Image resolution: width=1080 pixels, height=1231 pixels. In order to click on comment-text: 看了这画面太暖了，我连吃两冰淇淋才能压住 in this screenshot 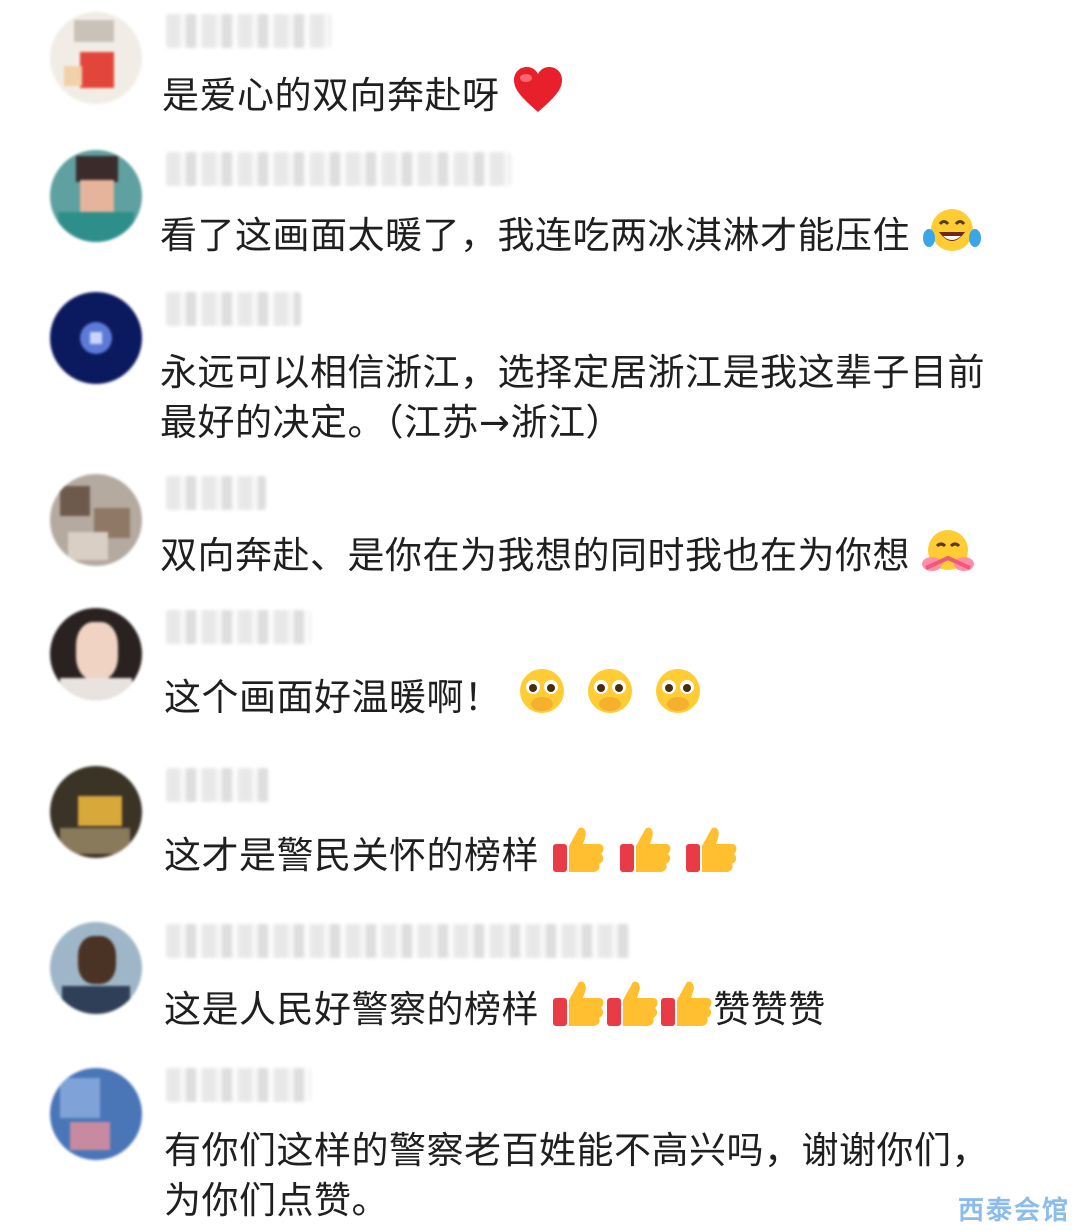, I will do `click(571, 236)`.